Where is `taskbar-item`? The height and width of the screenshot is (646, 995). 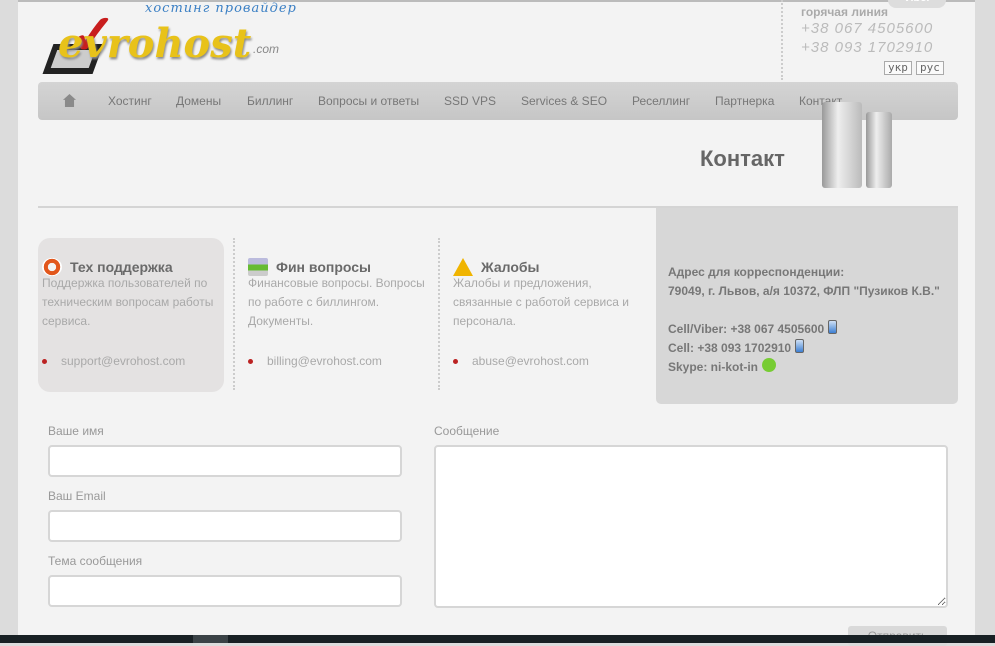
taskbar-item is located at coordinates (210, 639).